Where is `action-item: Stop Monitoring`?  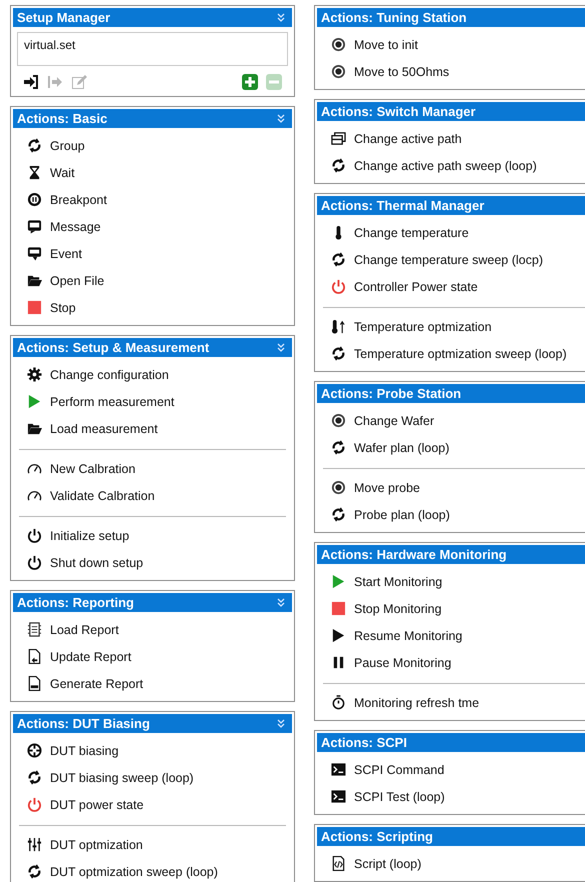 action-item: Stop Monitoring is located at coordinates (451, 608).